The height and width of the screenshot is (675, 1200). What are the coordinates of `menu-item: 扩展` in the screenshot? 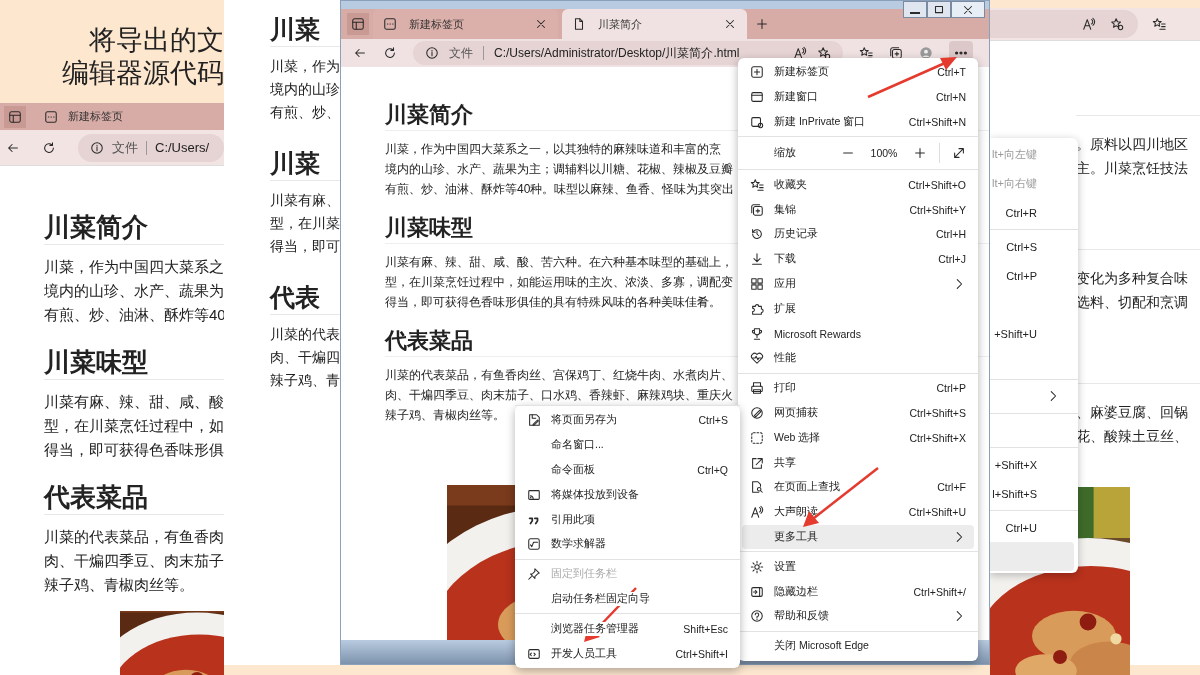 It's located at (858, 309).